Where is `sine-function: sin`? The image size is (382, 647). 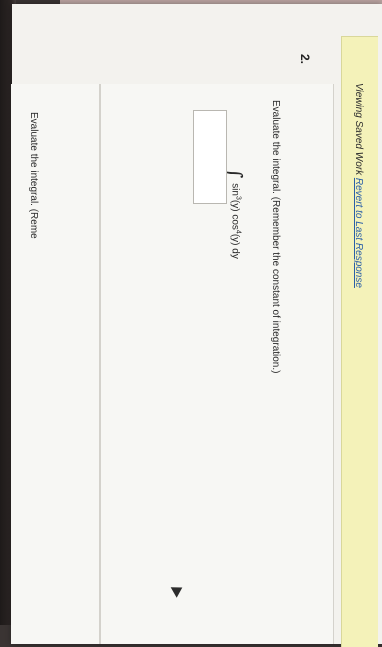 sine-function: sin is located at coordinates (235, 189).